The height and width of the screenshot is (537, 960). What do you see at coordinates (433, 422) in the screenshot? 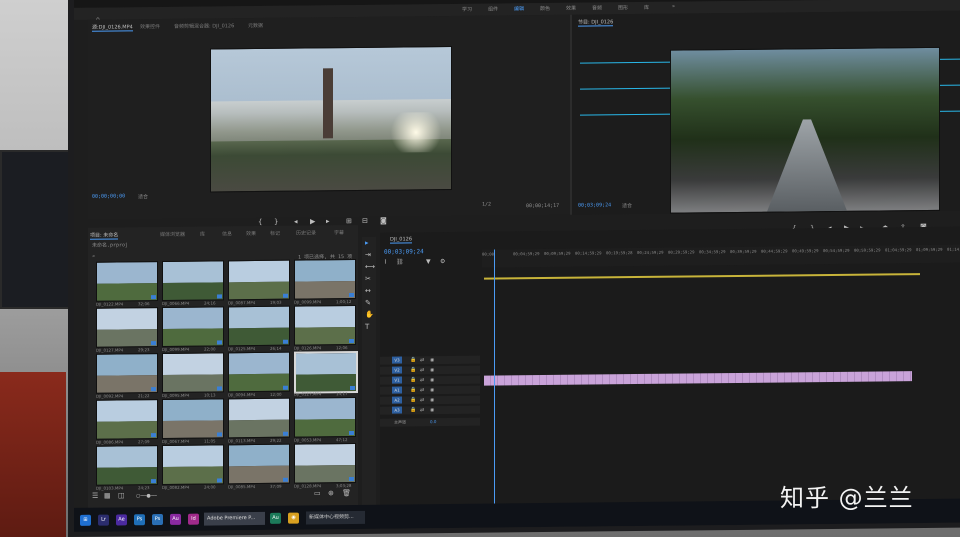
I see `master-volume-value: 0.0` at bounding box center [433, 422].